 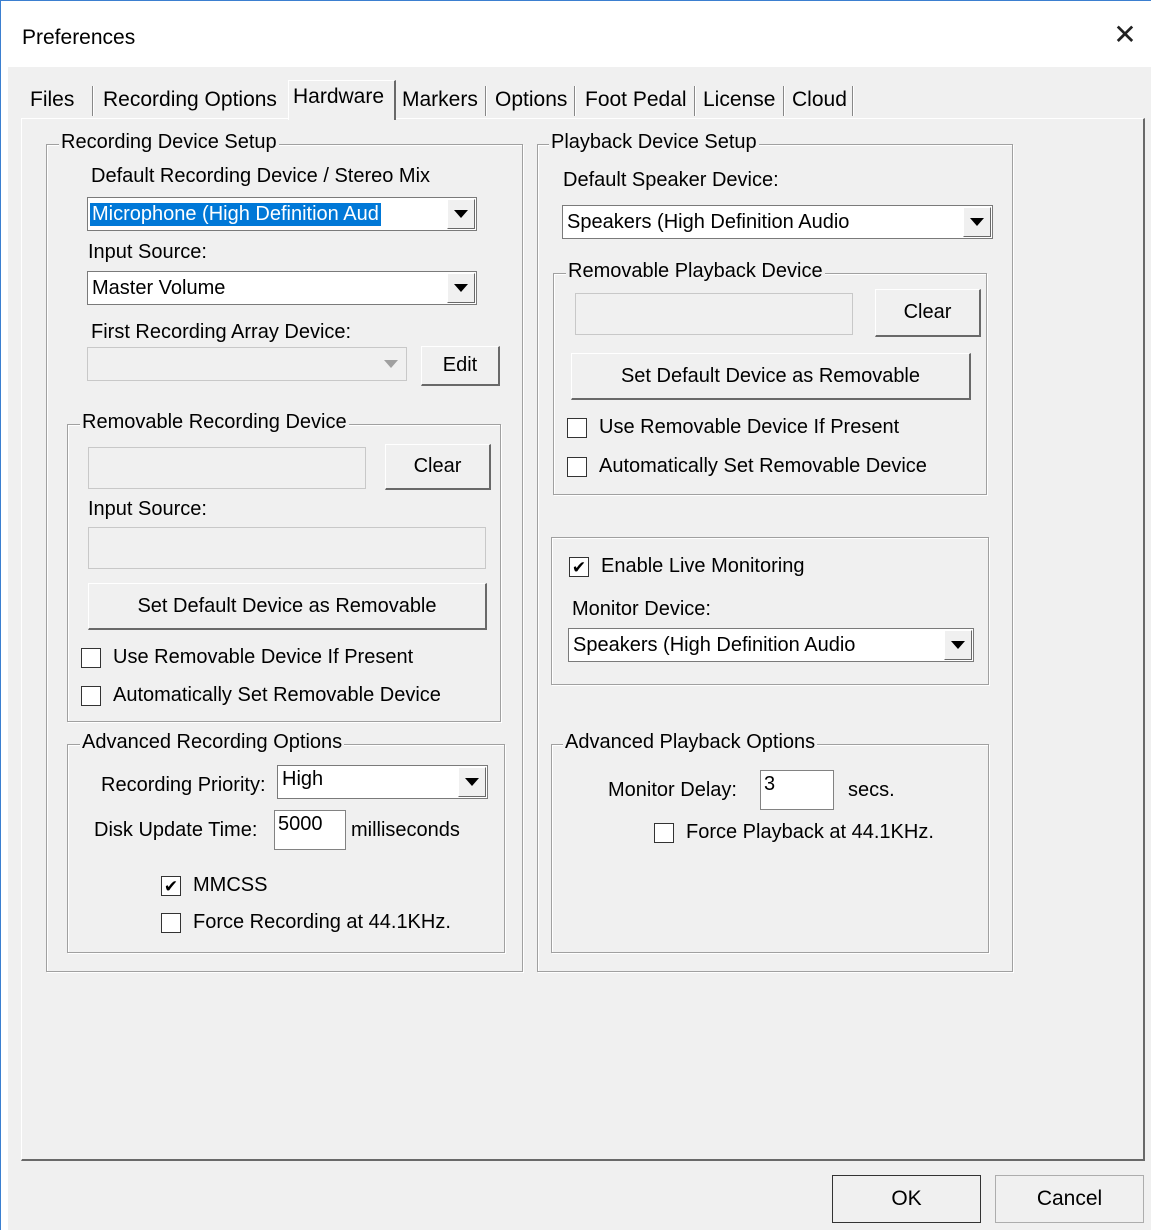 What do you see at coordinates (770, 784) in the screenshot?
I see `monitor-delay-value: 3` at bounding box center [770, 784].